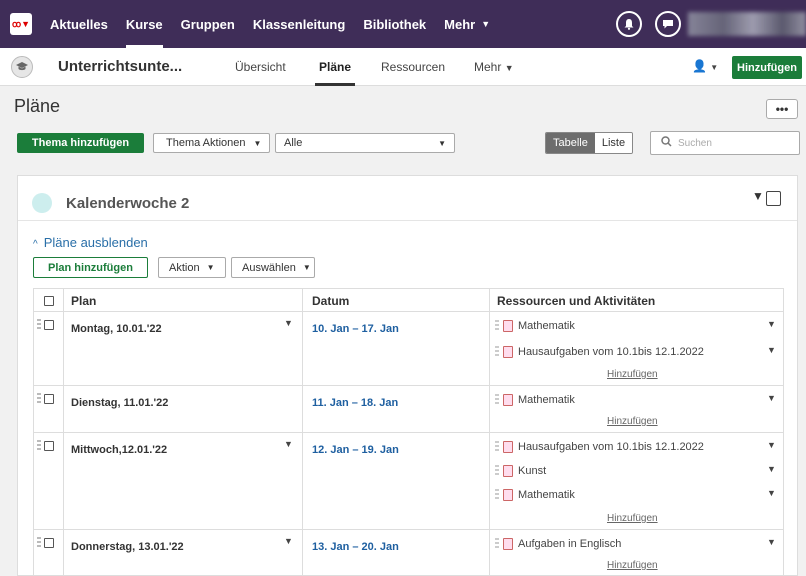 The height and width of the screenshot is (576, 806). Describe the element at coordinates (299, 24) in the screenshot. I see `nav-klassenleitung: Klassenleitung` at that location.